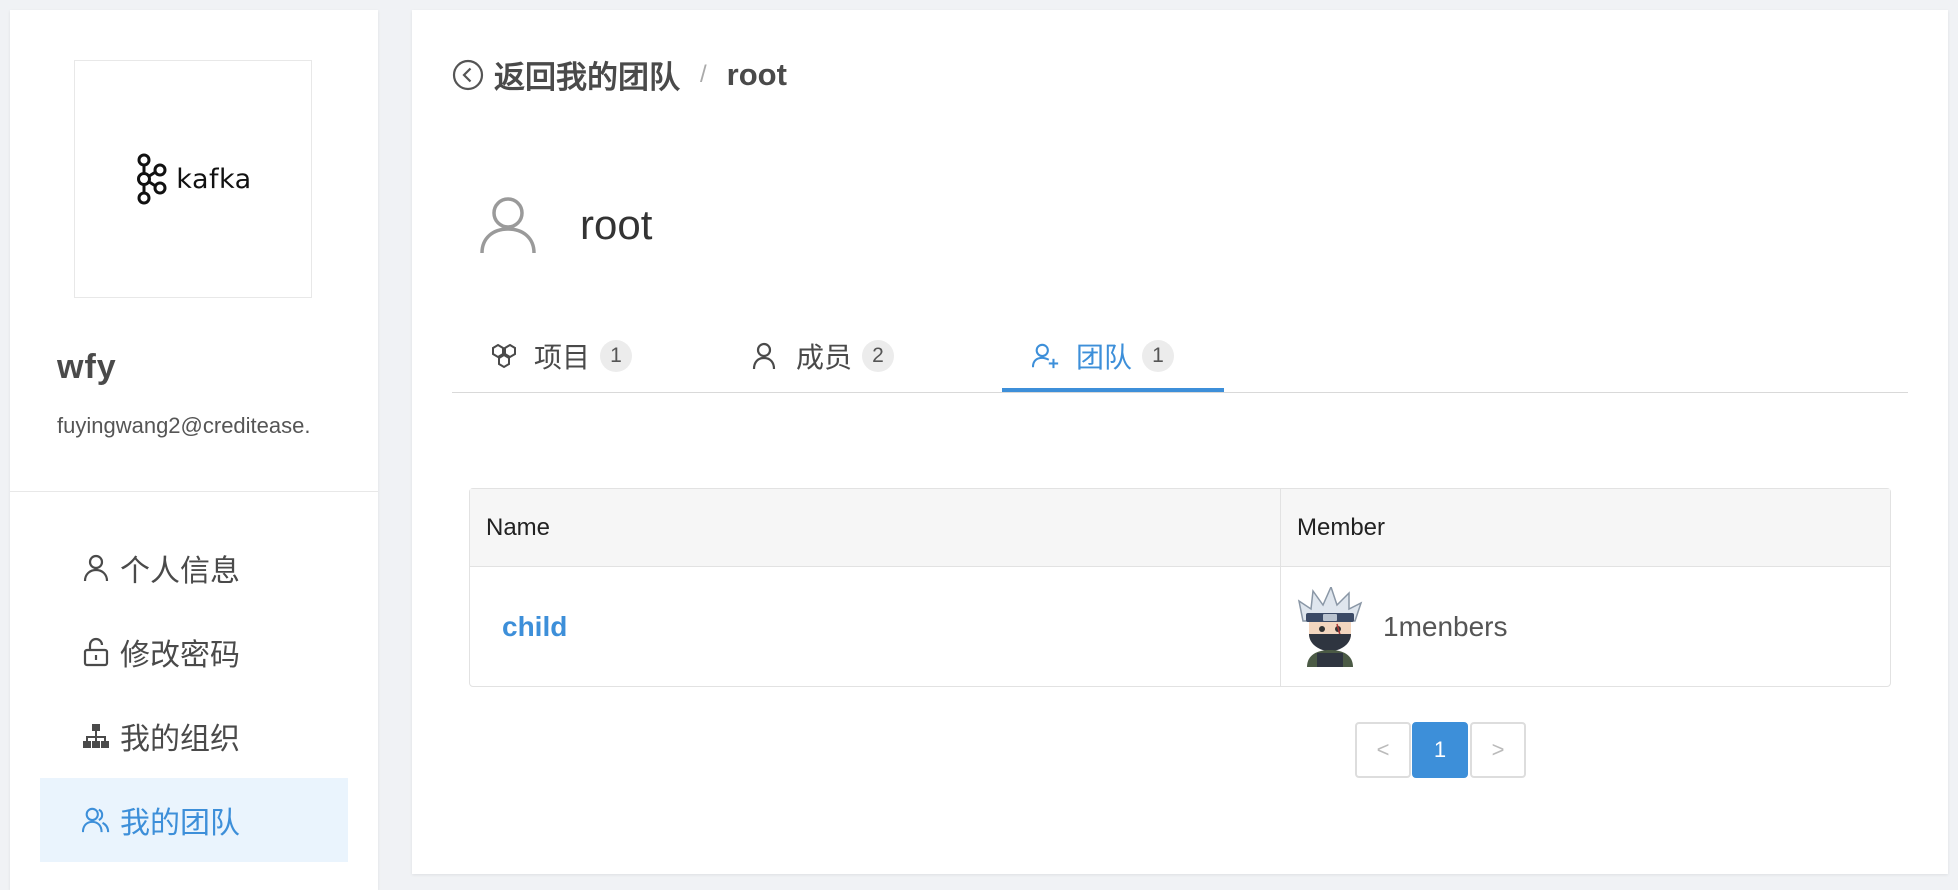  Describe the element at coordinates (152, 179) in the screenshot. I see `kafka-logo-icon` at that location.